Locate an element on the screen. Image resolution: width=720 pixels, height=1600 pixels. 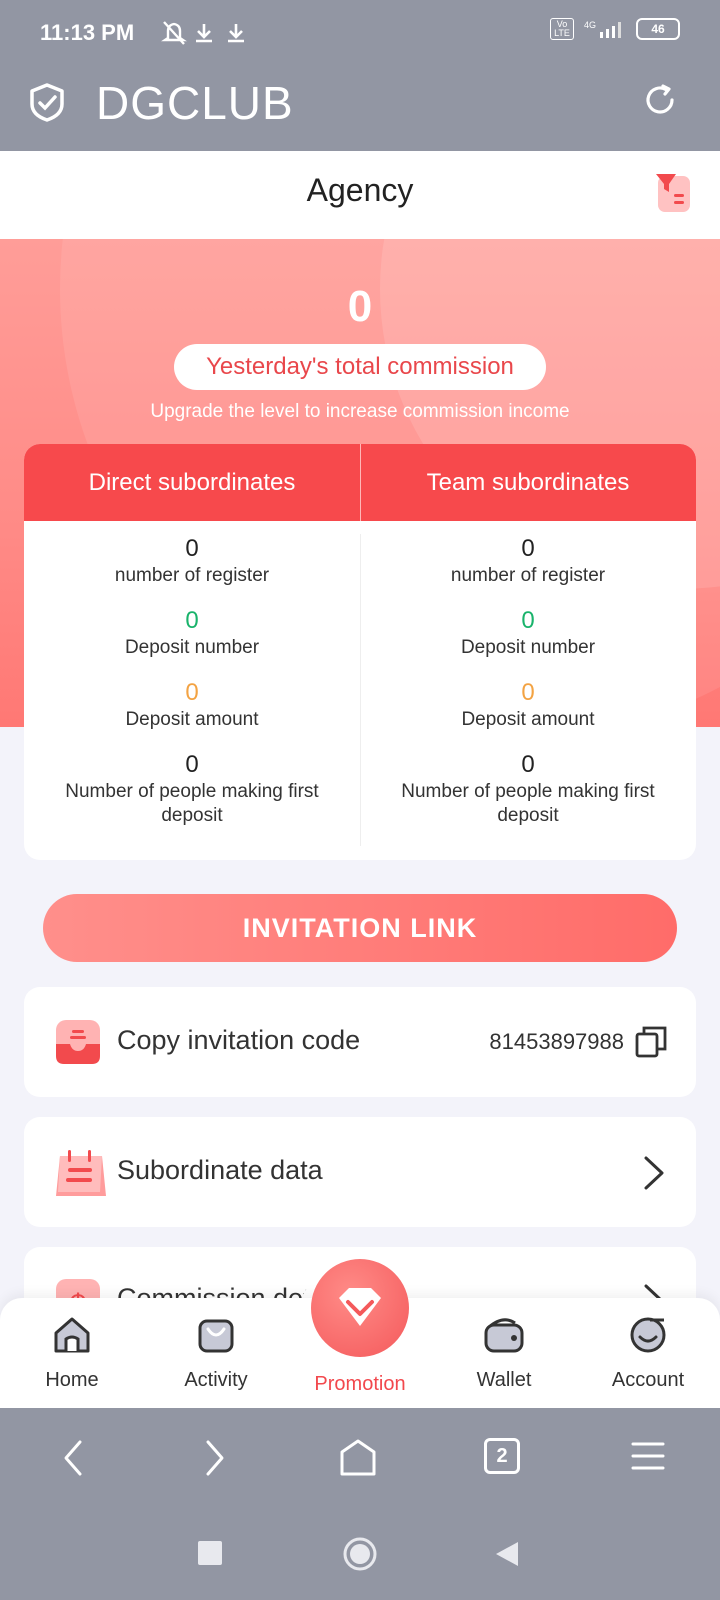
calendar-icon is located at coordinates (81, 1175).